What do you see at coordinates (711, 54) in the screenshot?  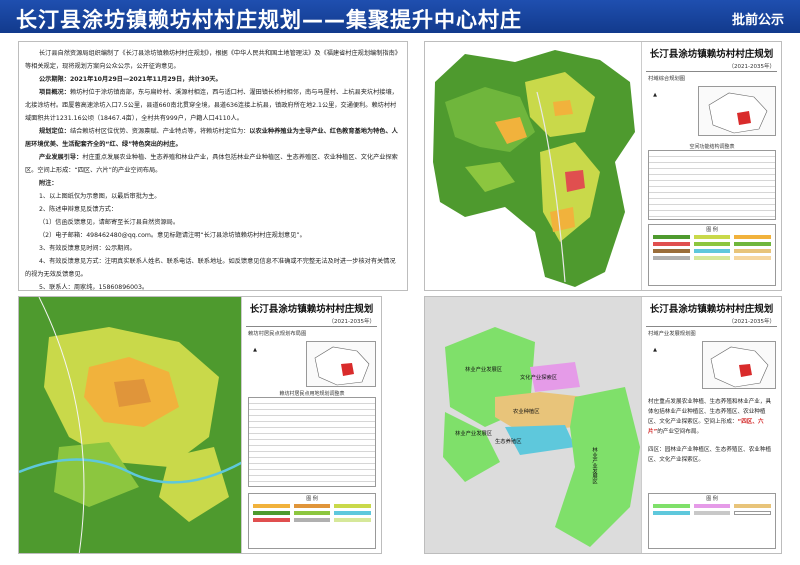 I see `landuse-title: 长汀县涂坊镇赖坊村村庄规划` at bounding box center [711, 54].